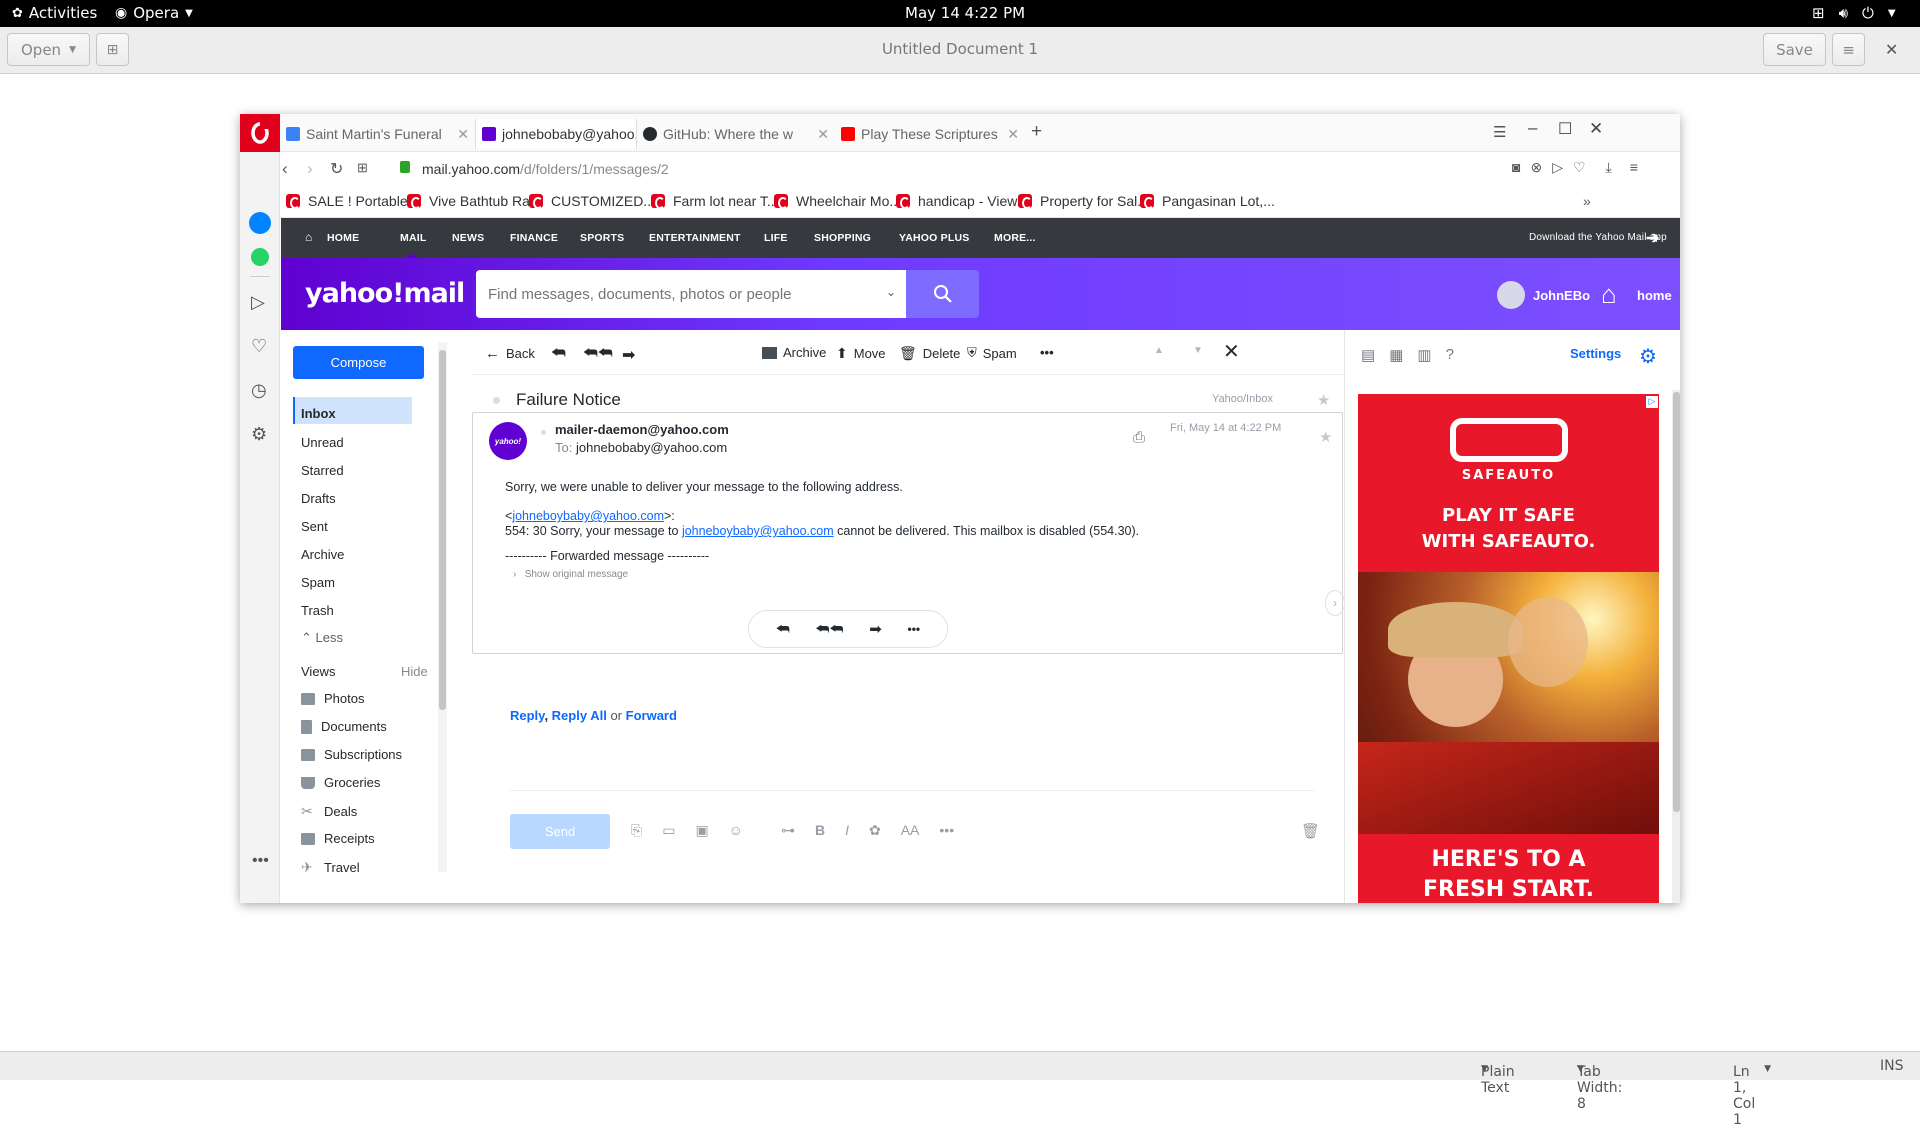 Image resolution: width=1920 pixels, height=1128 pixels. Describe the element at coordinates (1652, 402) in the screenshot. I see `adchoices-icon: ▷` at that location.